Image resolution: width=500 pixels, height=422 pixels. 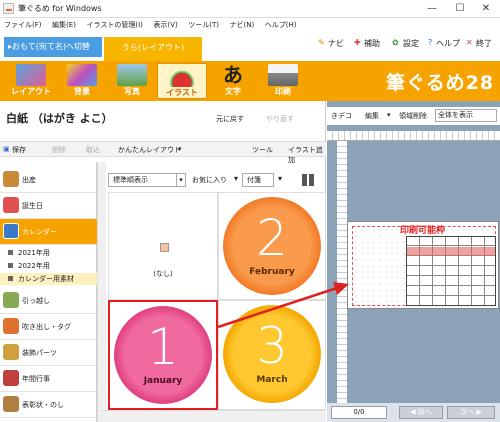 What do you see at coordinates (203, 25) in the screenshot?
I see `menu-tools: ツール(T)` at bounding box center [203, 25].